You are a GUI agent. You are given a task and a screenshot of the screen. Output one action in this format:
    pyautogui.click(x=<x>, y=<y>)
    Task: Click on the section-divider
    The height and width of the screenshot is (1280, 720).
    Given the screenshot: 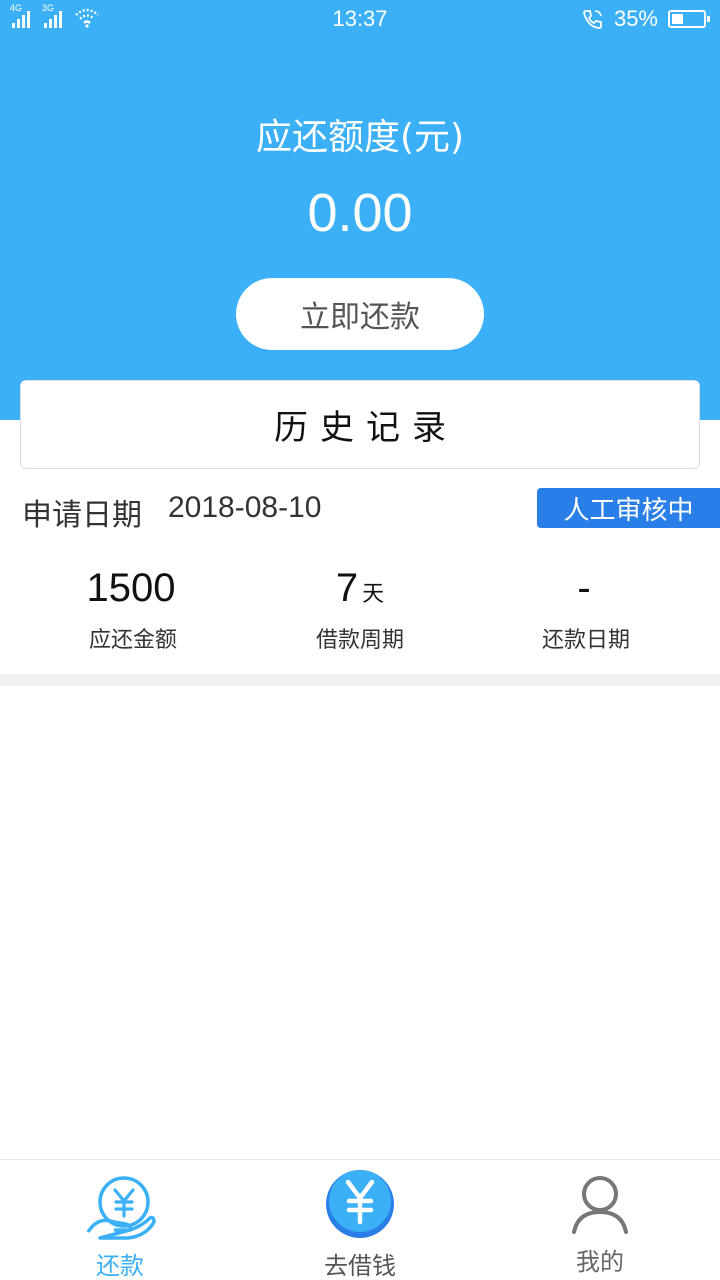 What is the action you would take?
    pyautogui.click(x=360, y=680)
    